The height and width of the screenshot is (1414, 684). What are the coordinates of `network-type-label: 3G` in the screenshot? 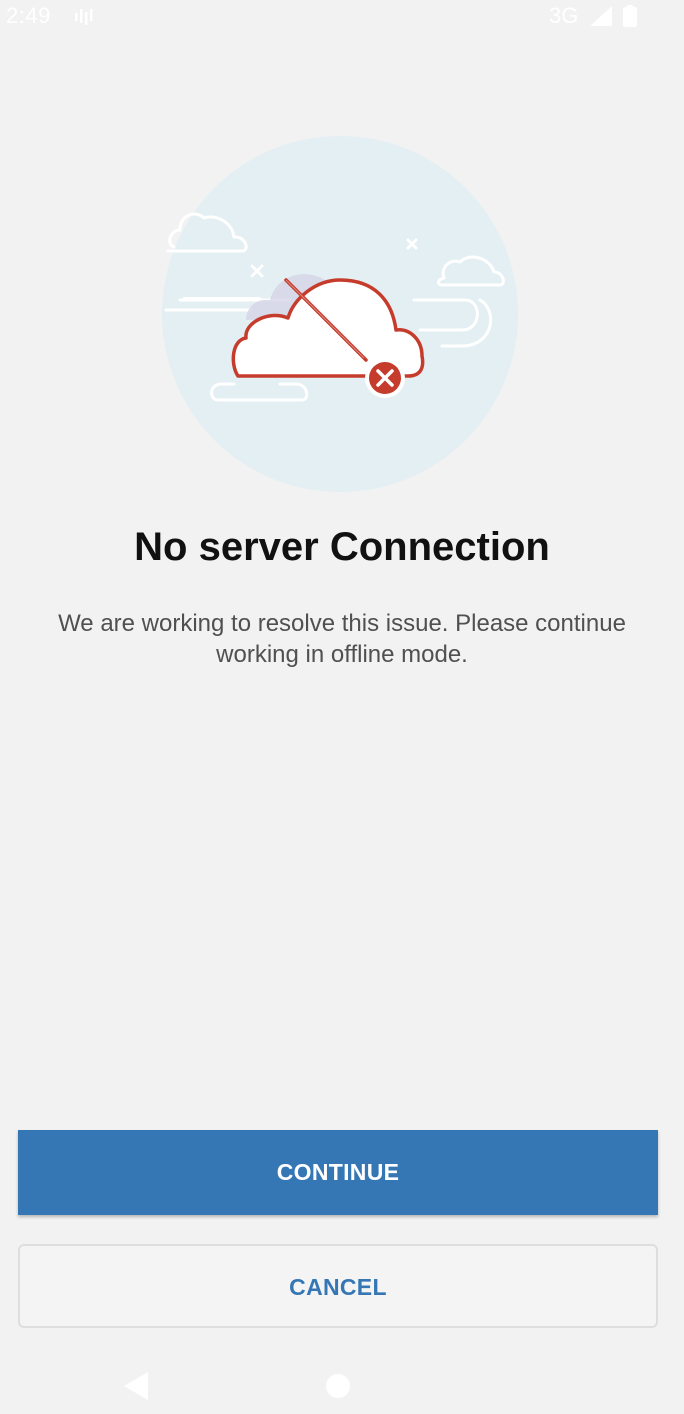 It's located at (564, 15).